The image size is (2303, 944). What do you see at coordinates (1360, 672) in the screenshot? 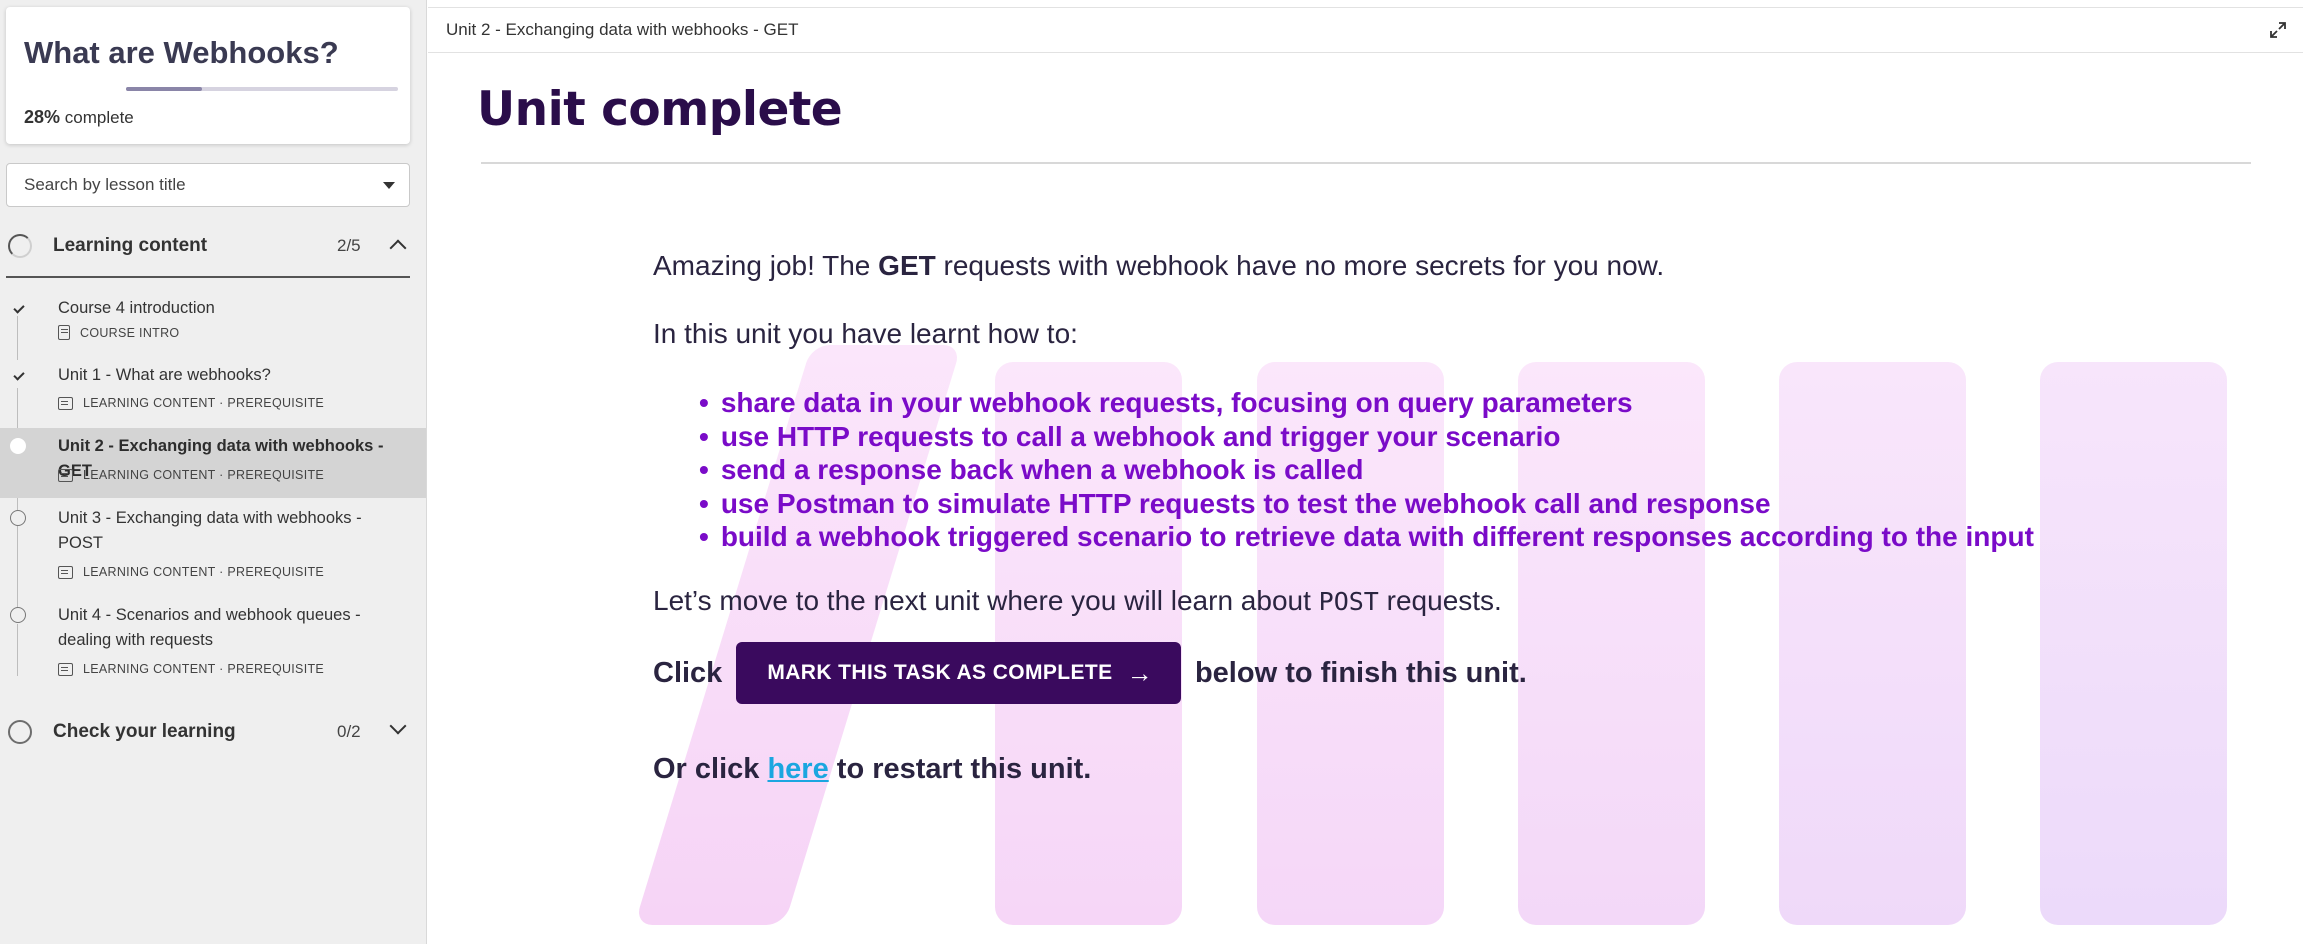
I see `click-post: below to finish this unit.` at bounding box center [1360, 672].